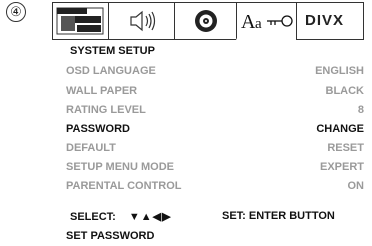 The height and width of the screenshot is (246, 372). I want to click on set-enter-hint: SET: ENTER BUTTON, so click(278, 216).